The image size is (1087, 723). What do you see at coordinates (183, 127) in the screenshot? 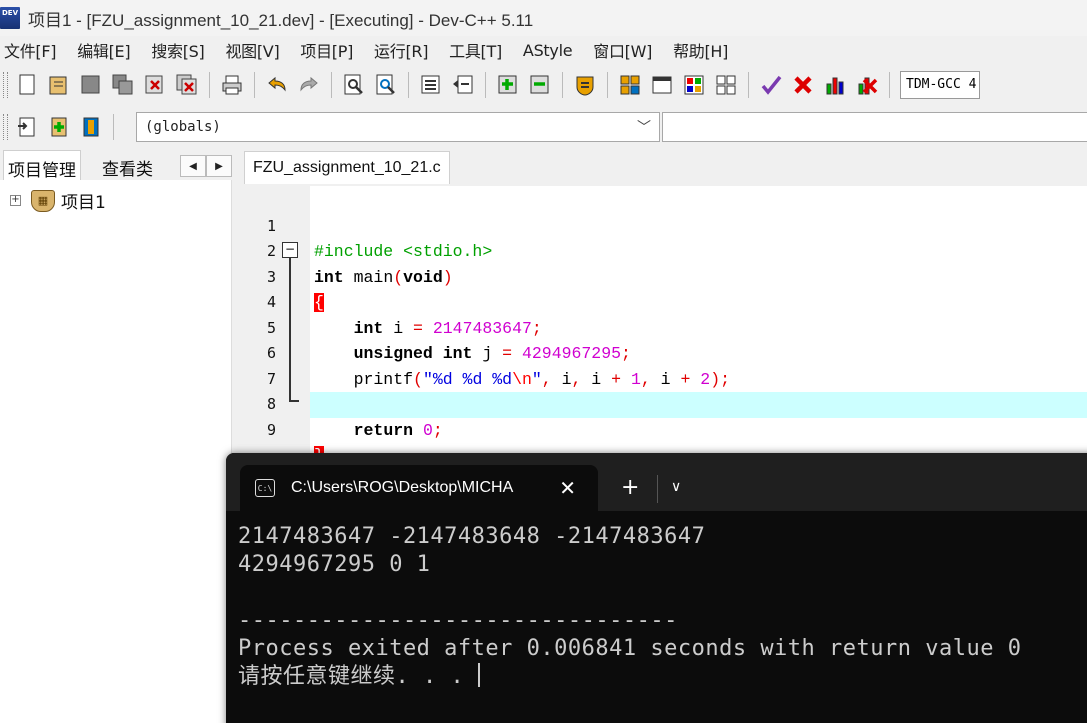
I see `scope-combo-value: (globals)` at bounding box center [183, 127].